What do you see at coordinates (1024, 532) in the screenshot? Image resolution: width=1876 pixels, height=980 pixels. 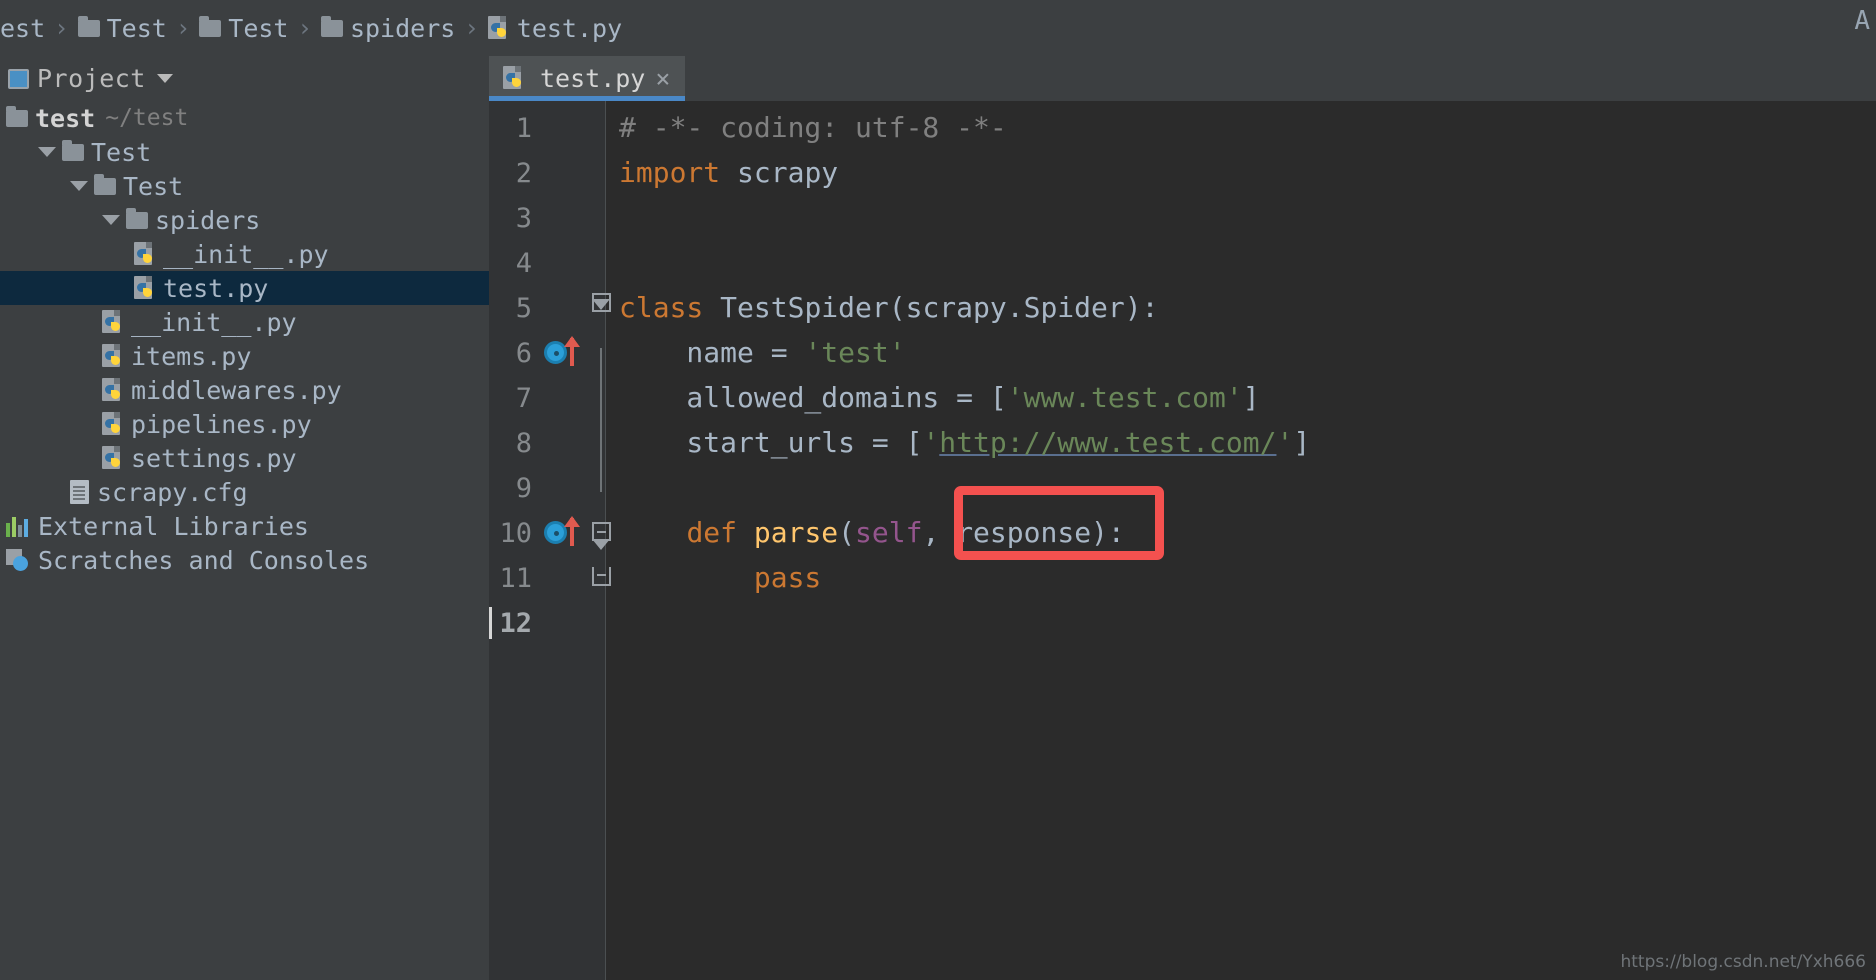 I see `code-token: response` at bounding box center [1024, 532].